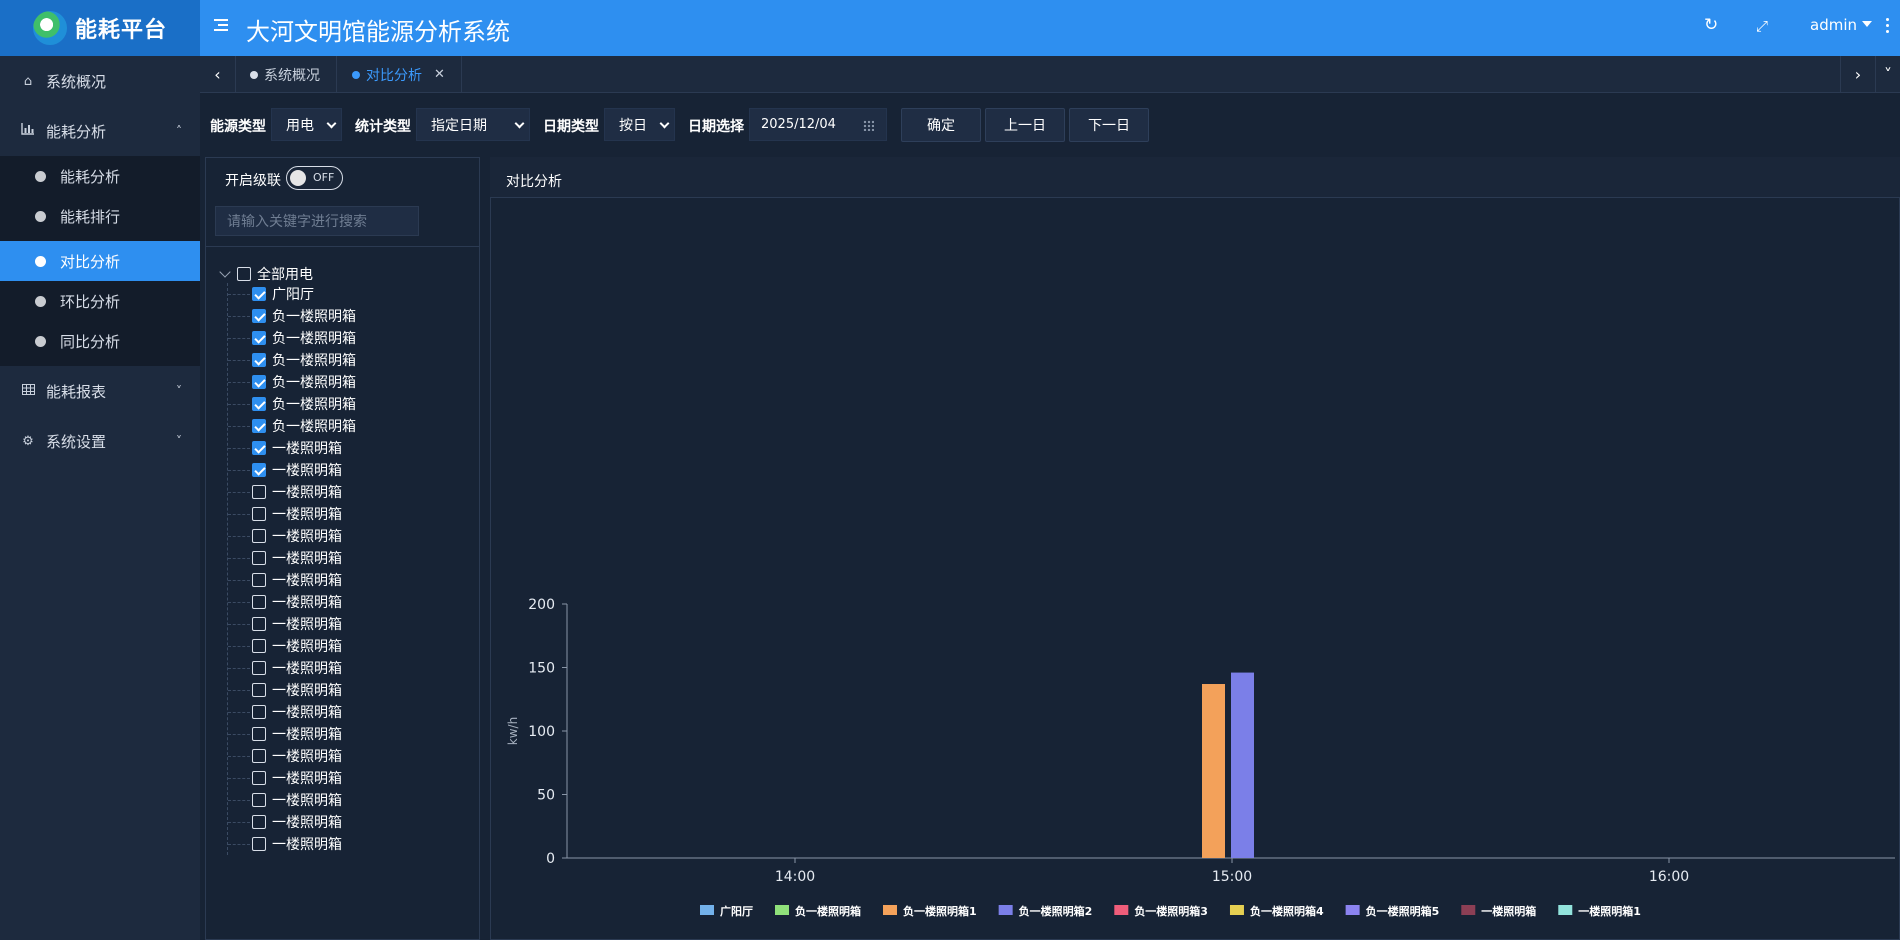  What do you see at coordinates (1867, 24) in the screenshot?
I see `caret-down-icon` at bounding box center [1867, 24].